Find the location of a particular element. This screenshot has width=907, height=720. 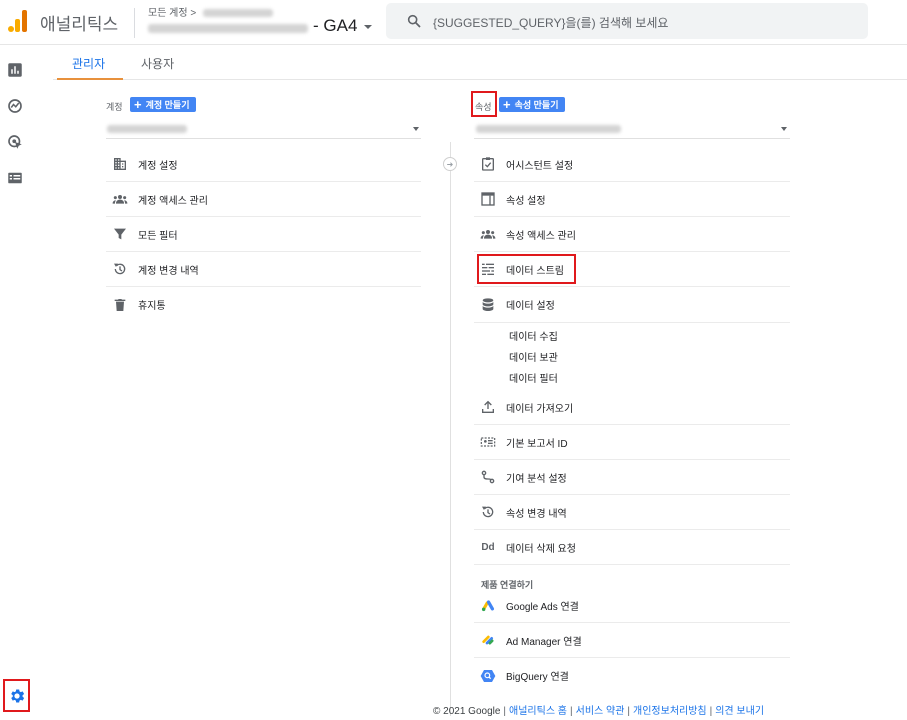

row-divider is located at coordinates (632, 322).